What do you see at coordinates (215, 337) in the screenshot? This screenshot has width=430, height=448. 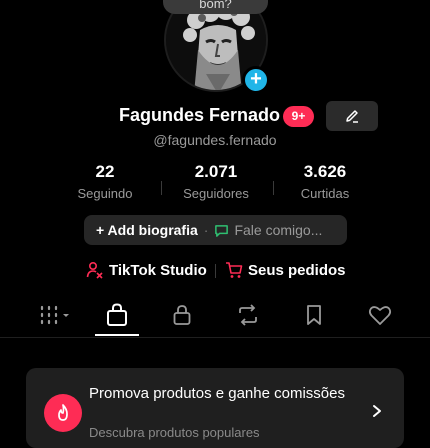 I see `tabs-divider` at bounding box center [215, 337].